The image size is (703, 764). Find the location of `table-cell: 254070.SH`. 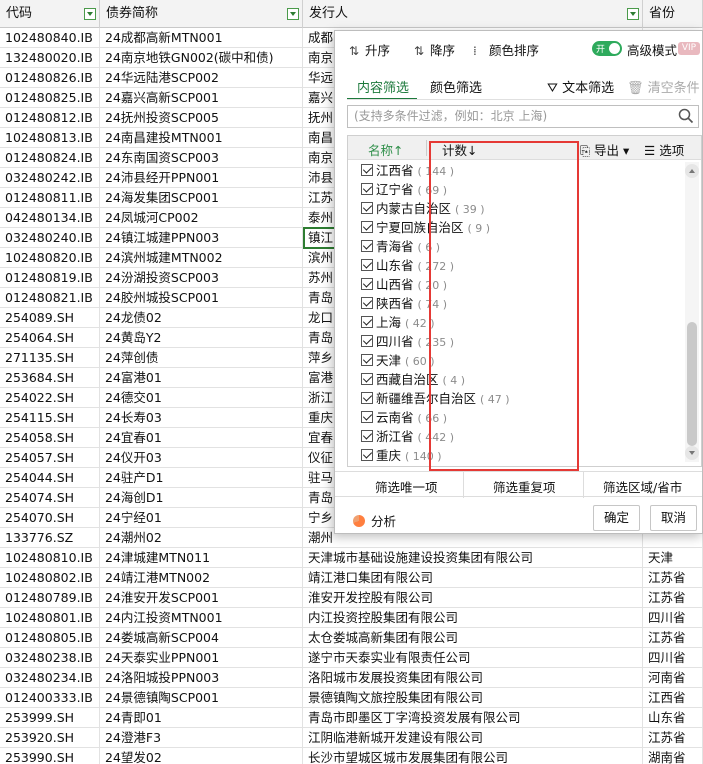

table-cell: 254070.SH is located at coordinates (50, 518).